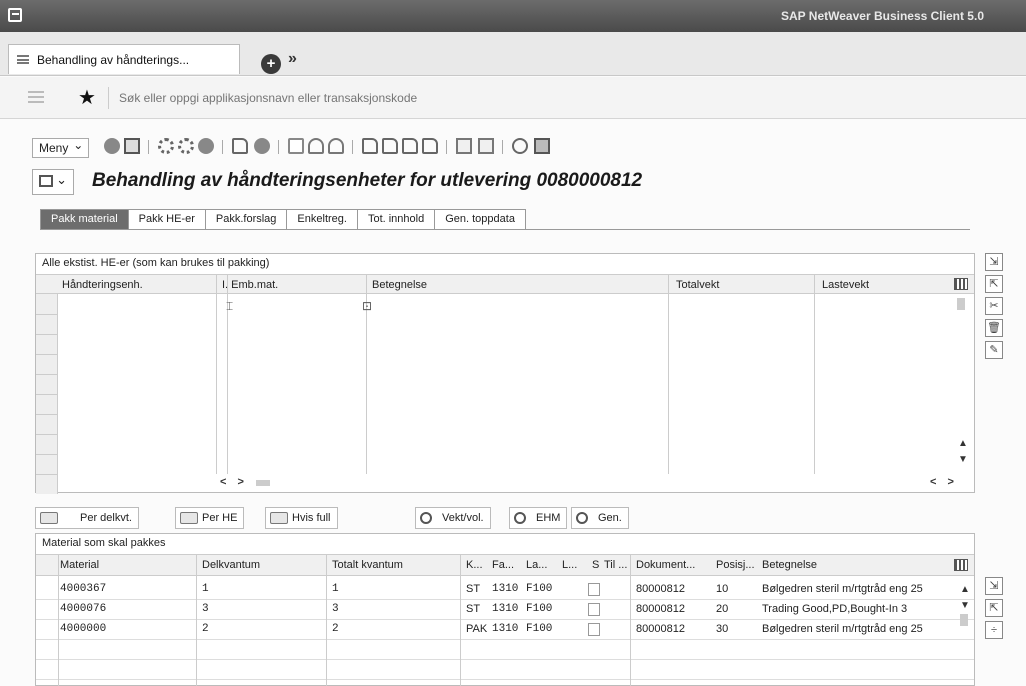 The width and height of the screenshot is (1026, 686). Describe the element at coordinates (426, 518) in the screenshot. I see `magnifier-icon` at that location.